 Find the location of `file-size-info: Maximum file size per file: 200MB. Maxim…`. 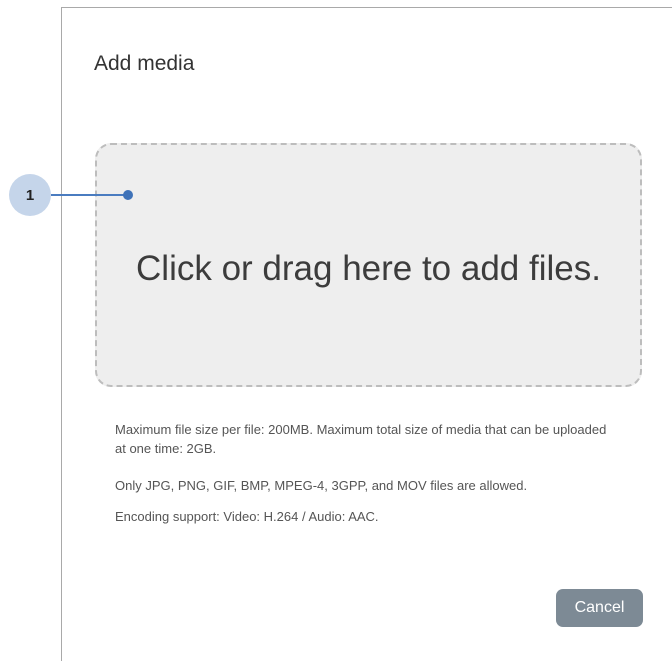

file-size-info: Maximum file size per file: 200MB. Maxim… is located at coordinates (361, 439).